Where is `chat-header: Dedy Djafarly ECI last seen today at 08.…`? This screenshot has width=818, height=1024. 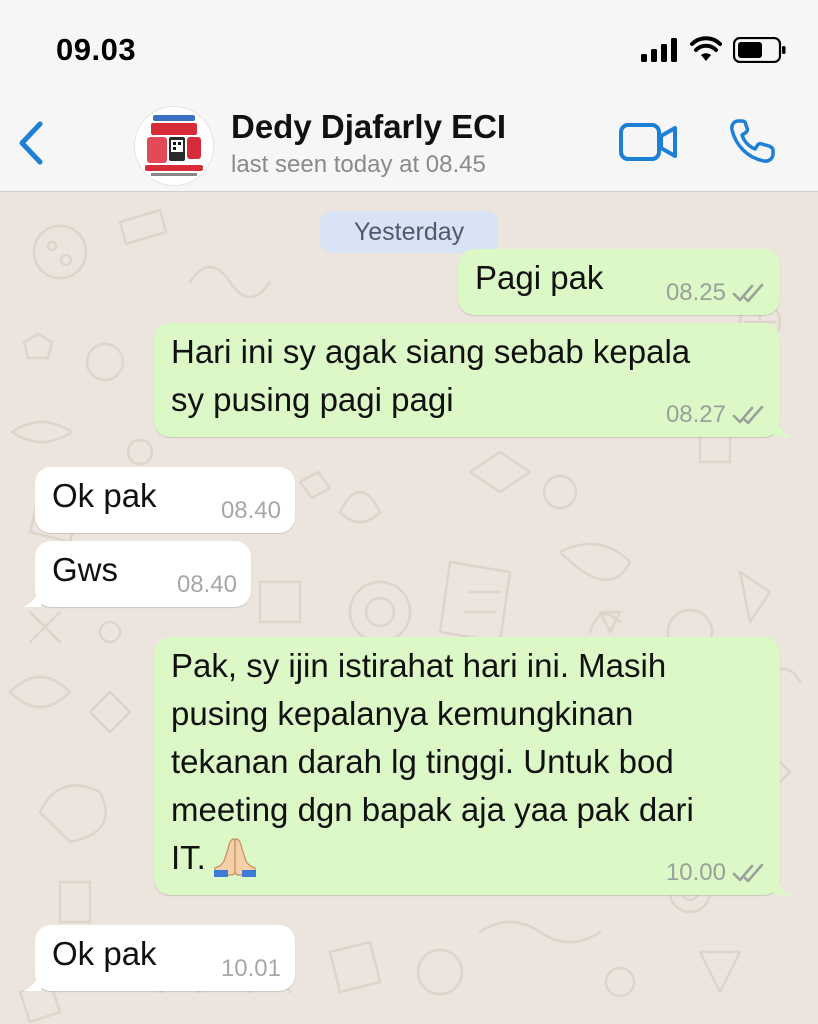
chat-header: Dedy Djafarly ECI last seen today at 08.… is located at coordinates (409, 144).